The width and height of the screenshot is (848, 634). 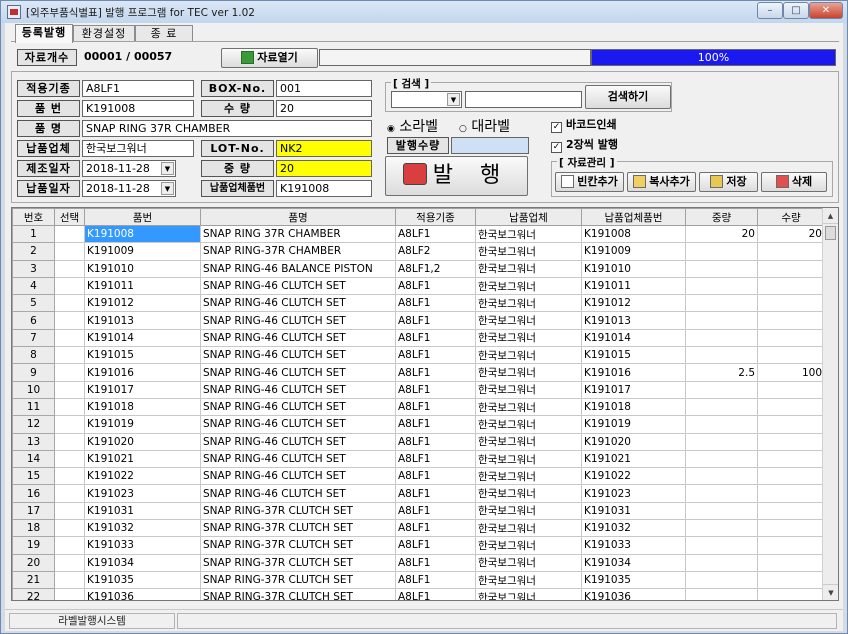 What do you see at coordinates (830, 216) in the screenshot?
I see `scroll-up-icon: ▲` at bounding box center [830, 216].